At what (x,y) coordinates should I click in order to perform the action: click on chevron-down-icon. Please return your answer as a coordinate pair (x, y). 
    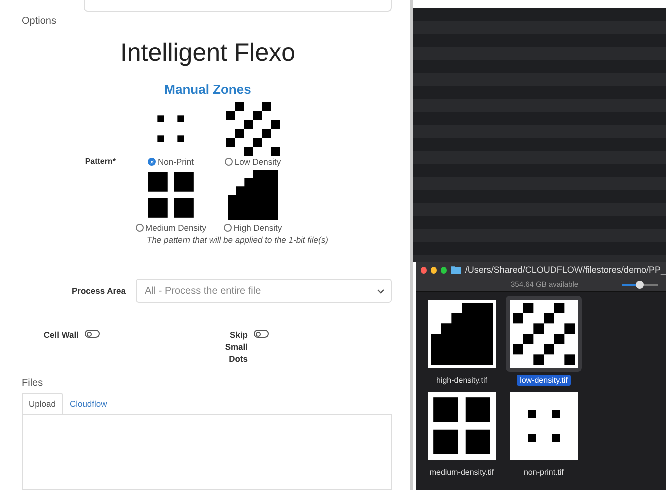
    Looking at the image, I should click on (381, 291).